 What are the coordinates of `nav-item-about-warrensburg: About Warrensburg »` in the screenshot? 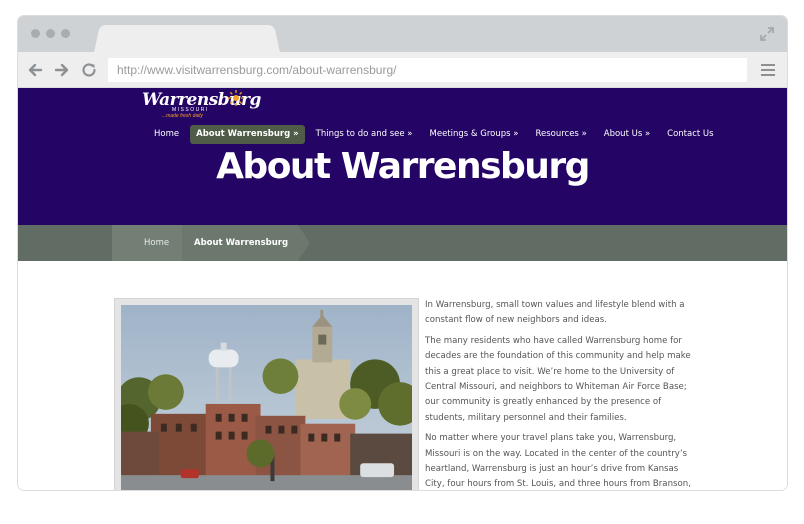 It's located at (247, 134).